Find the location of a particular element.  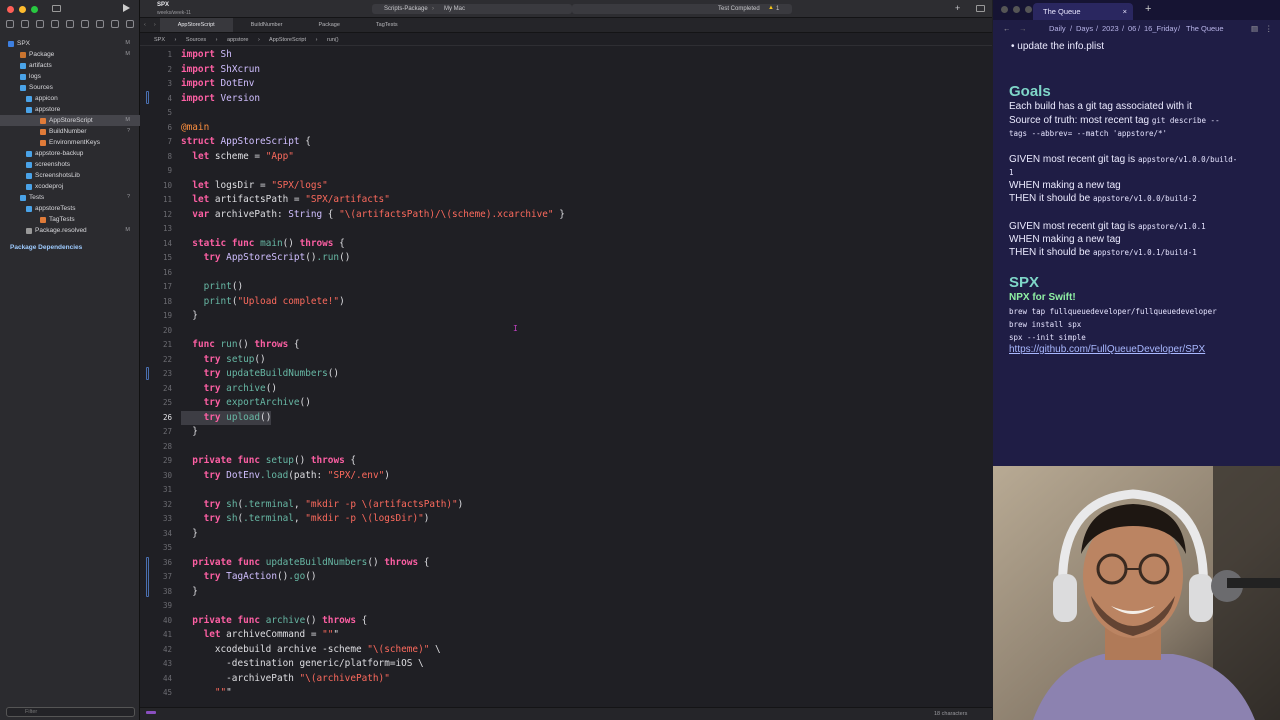

add-icon: + is located at coordinates (957, 8).